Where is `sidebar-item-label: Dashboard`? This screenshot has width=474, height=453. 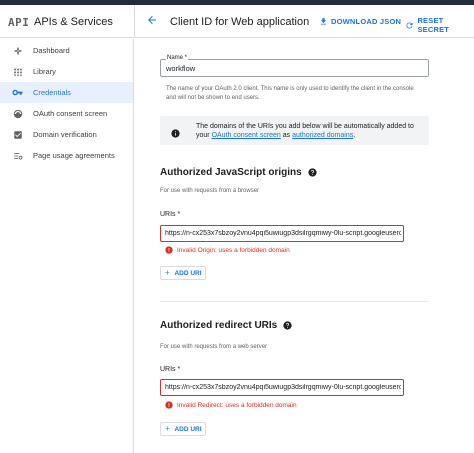
sidebar-item-label: Dashboard is located at coordinates (51, 50).